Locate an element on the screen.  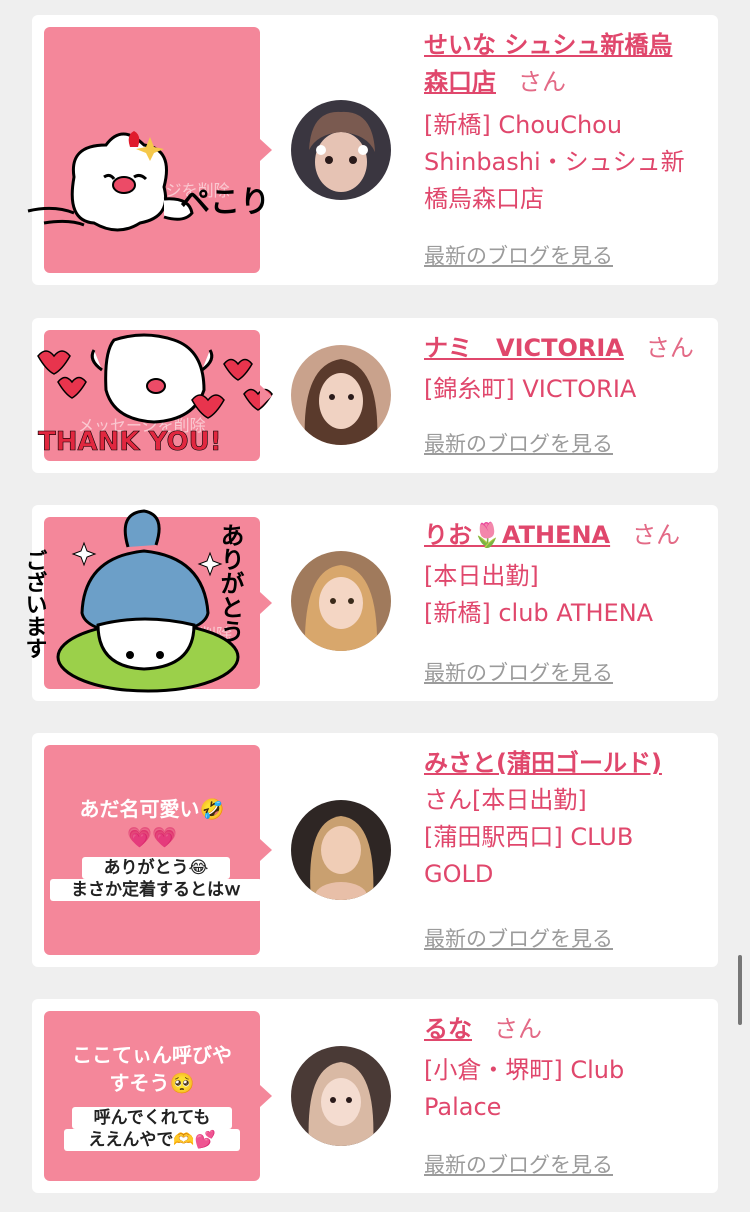
quoted-message-box: ええんやで🫶💕 is located at coordinates (152, 1140).